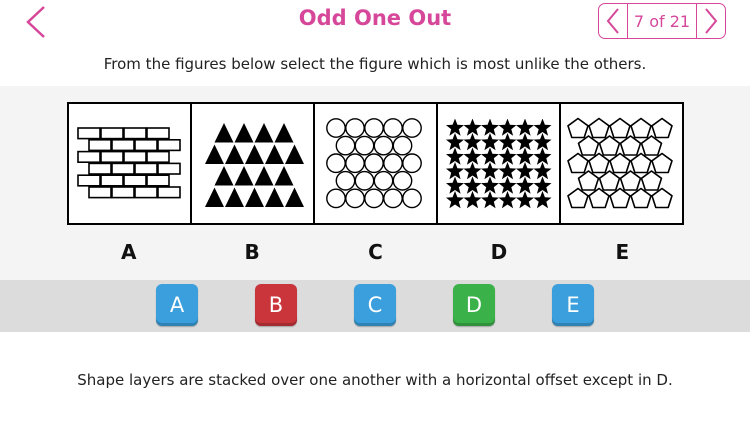 The height and width of the screenshot is (422, 750). Describe the element at coordinates (276, 305) in the screenshot. I see `answer-button-b: B` at that location.